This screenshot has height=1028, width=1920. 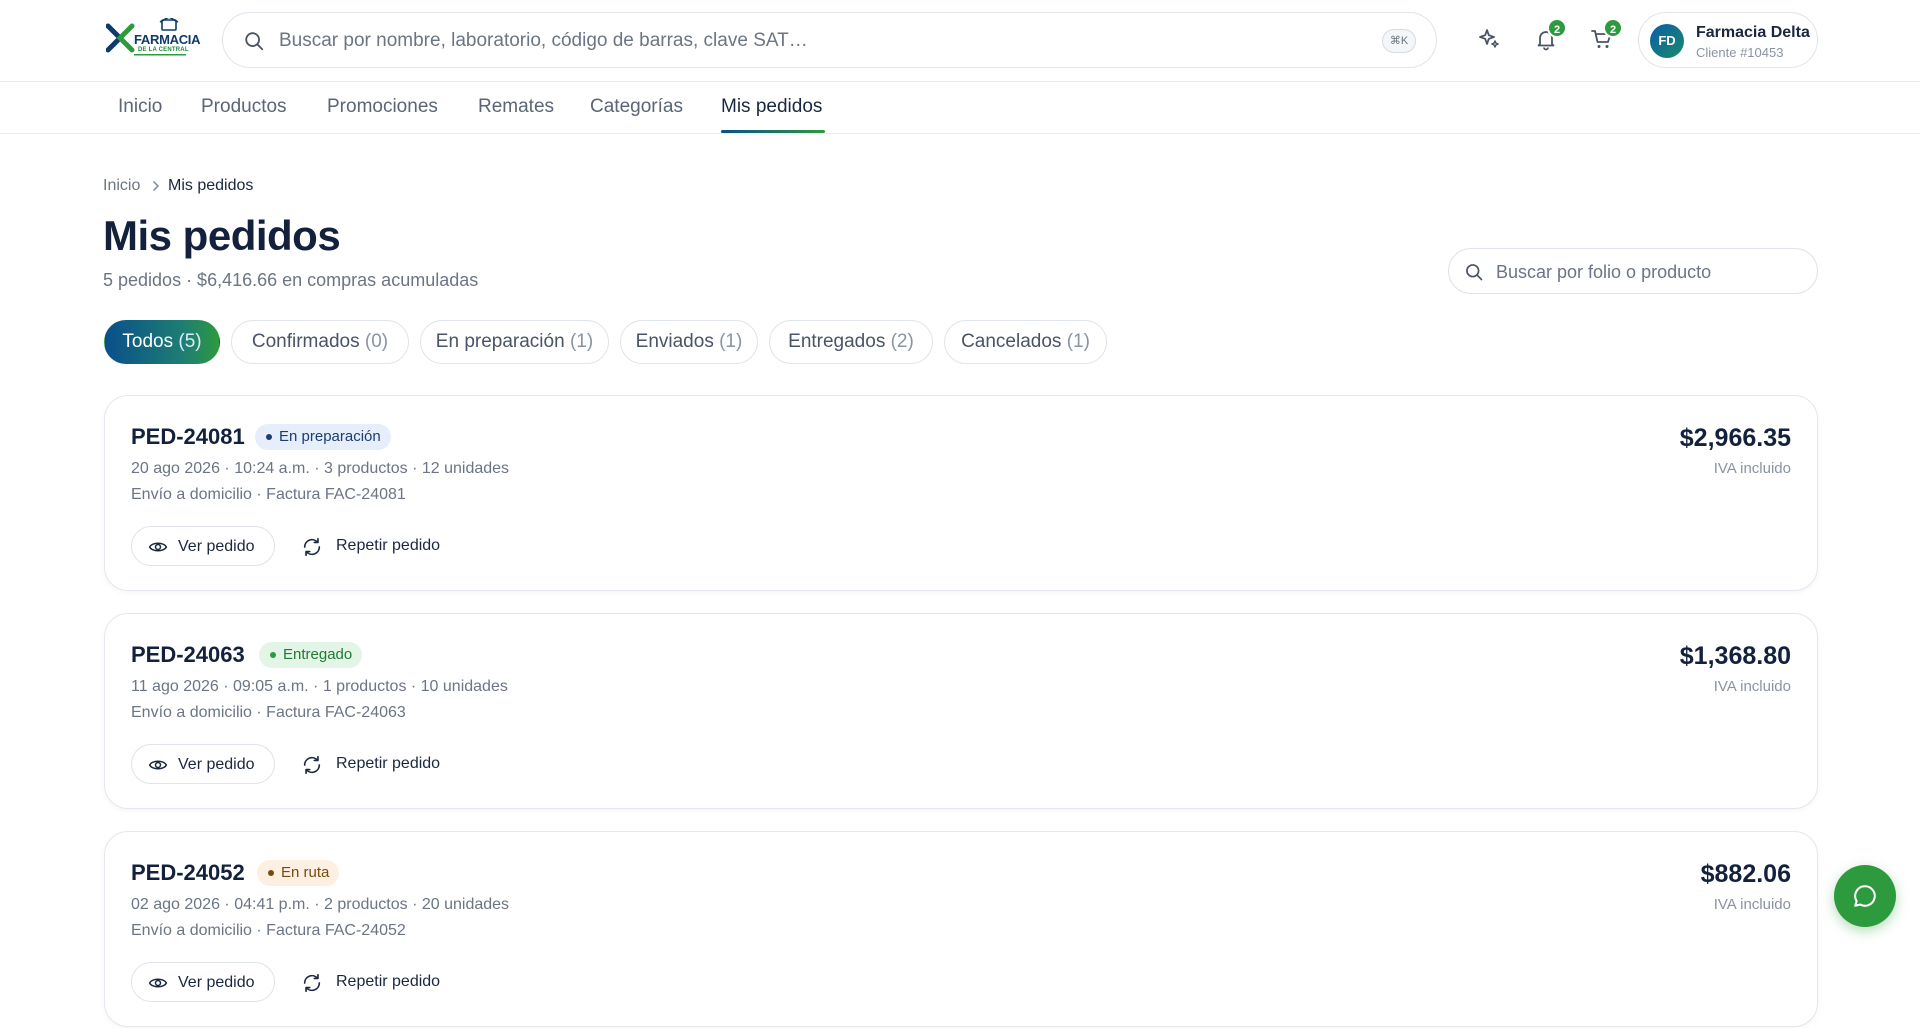 I want to click on filter-label: Entregados, so click(x=837, y=341).